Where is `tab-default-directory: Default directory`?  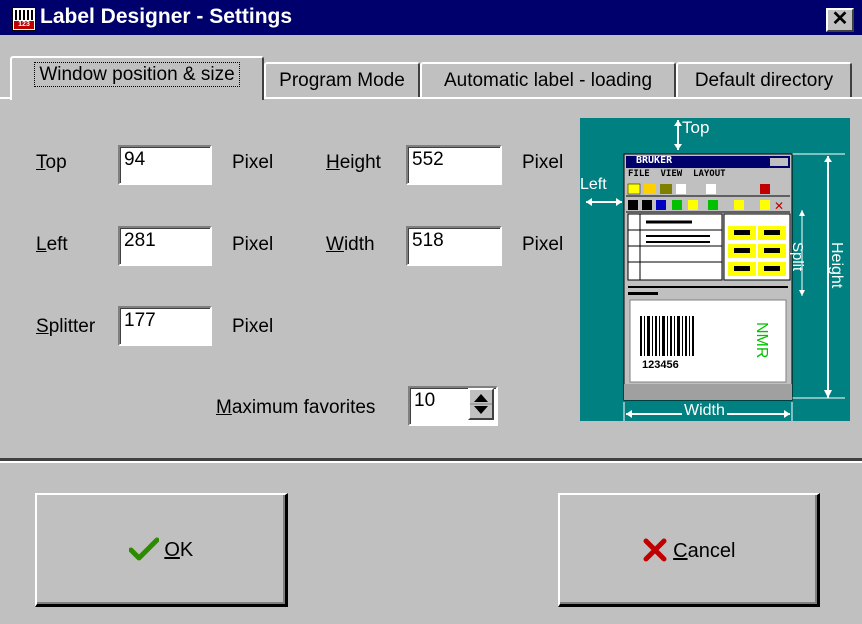 tab-default-directory: Default directory is located at coordinates (764, 80).